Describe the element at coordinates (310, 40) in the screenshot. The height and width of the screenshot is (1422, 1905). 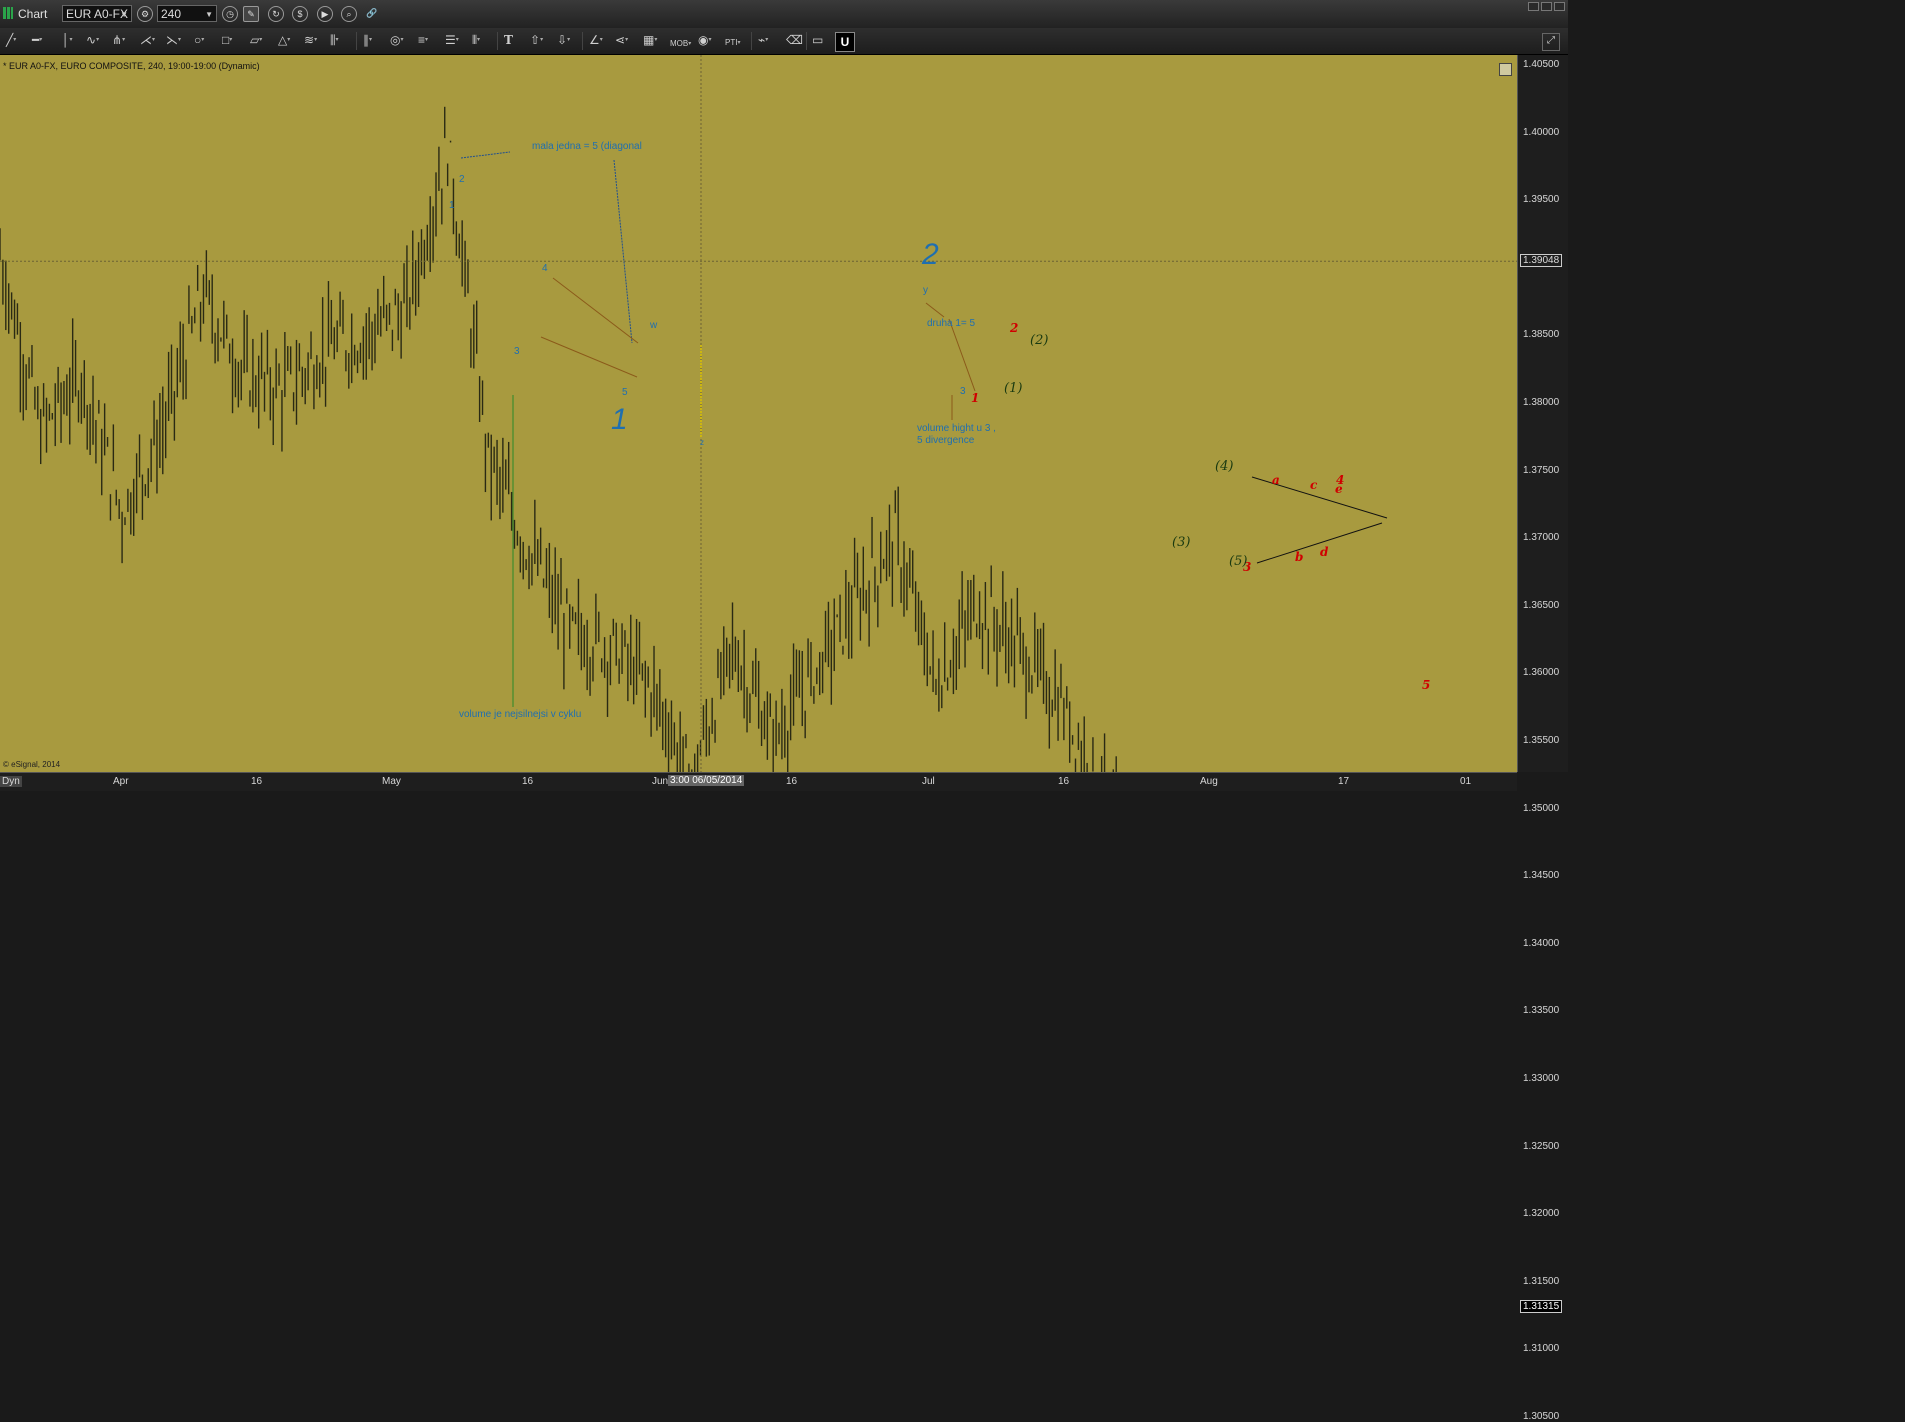
I see `channel-icon: ≋▾` at that location.